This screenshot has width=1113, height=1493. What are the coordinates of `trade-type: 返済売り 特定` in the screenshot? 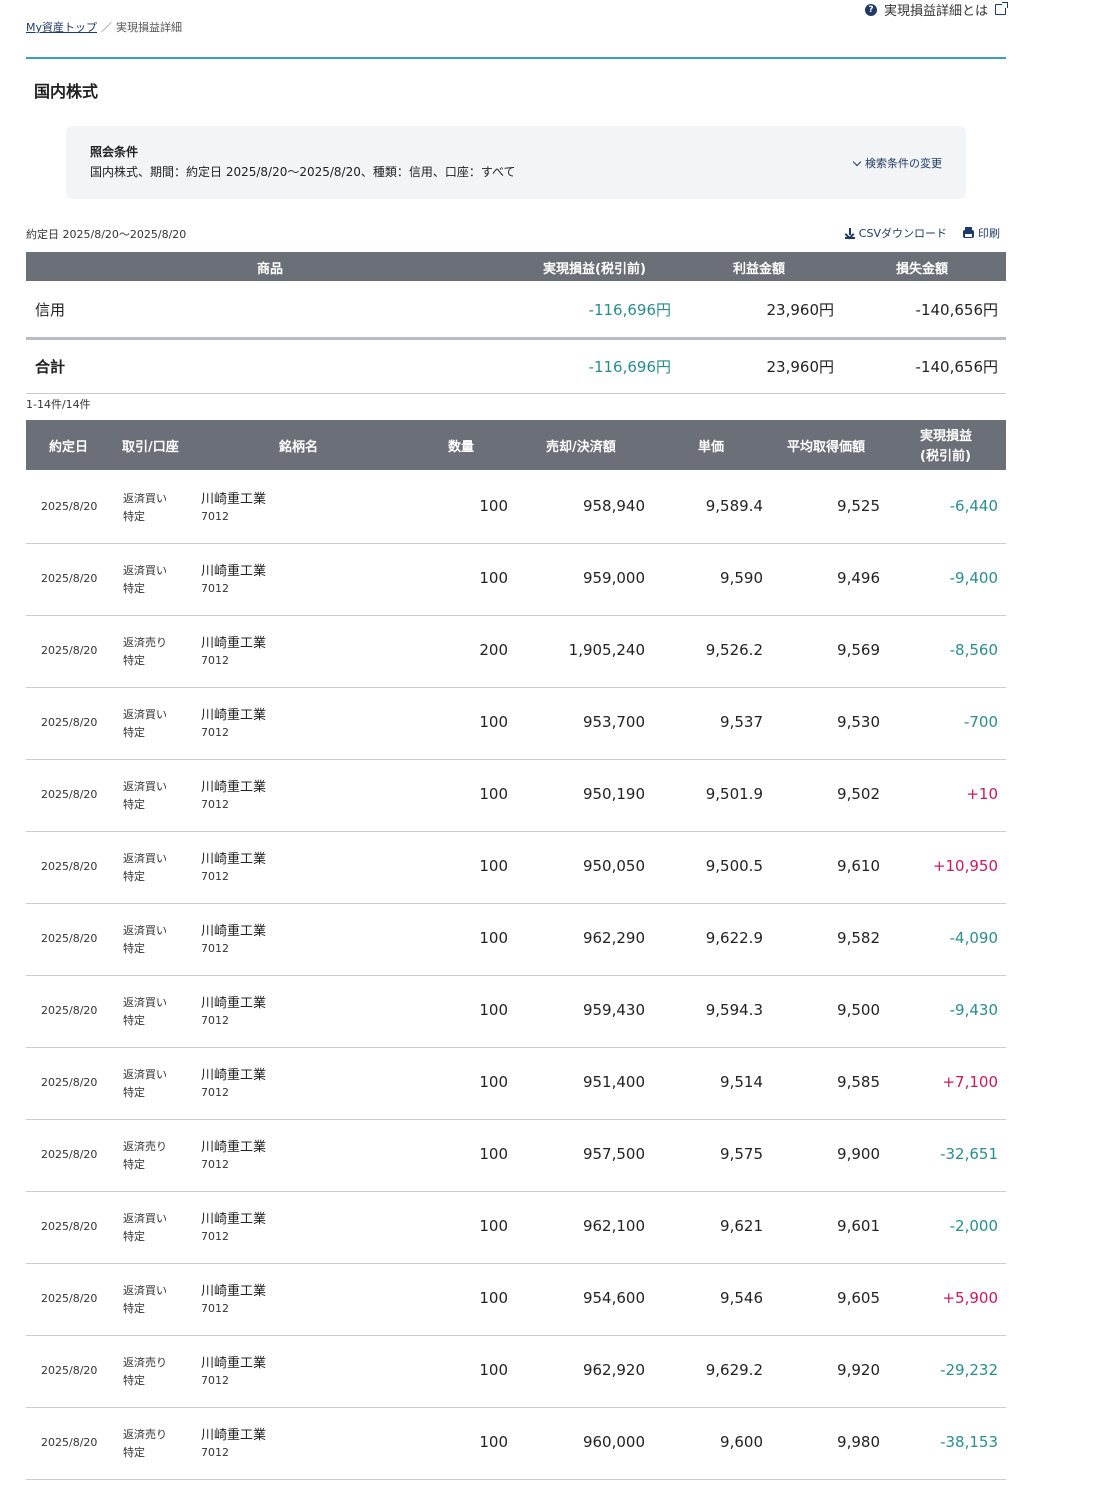 It's located at (145, 1372).